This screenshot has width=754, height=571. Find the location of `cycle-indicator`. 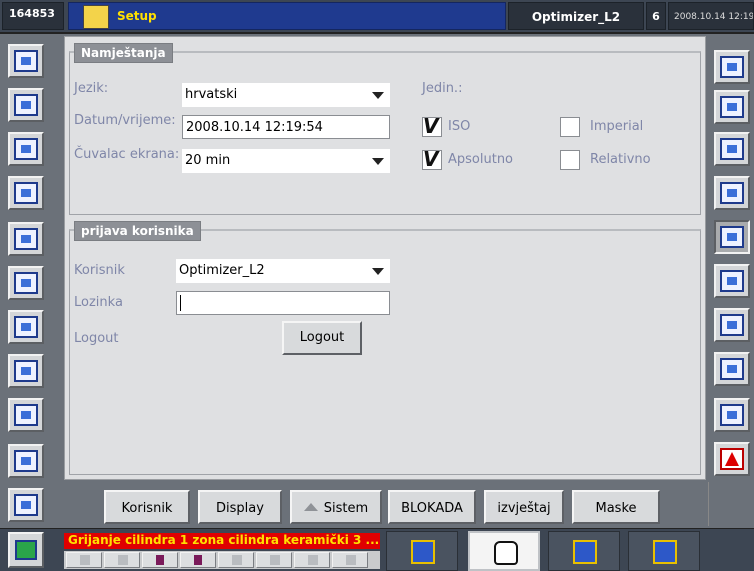

cycle-indicator is located at coordinates (236, 560).